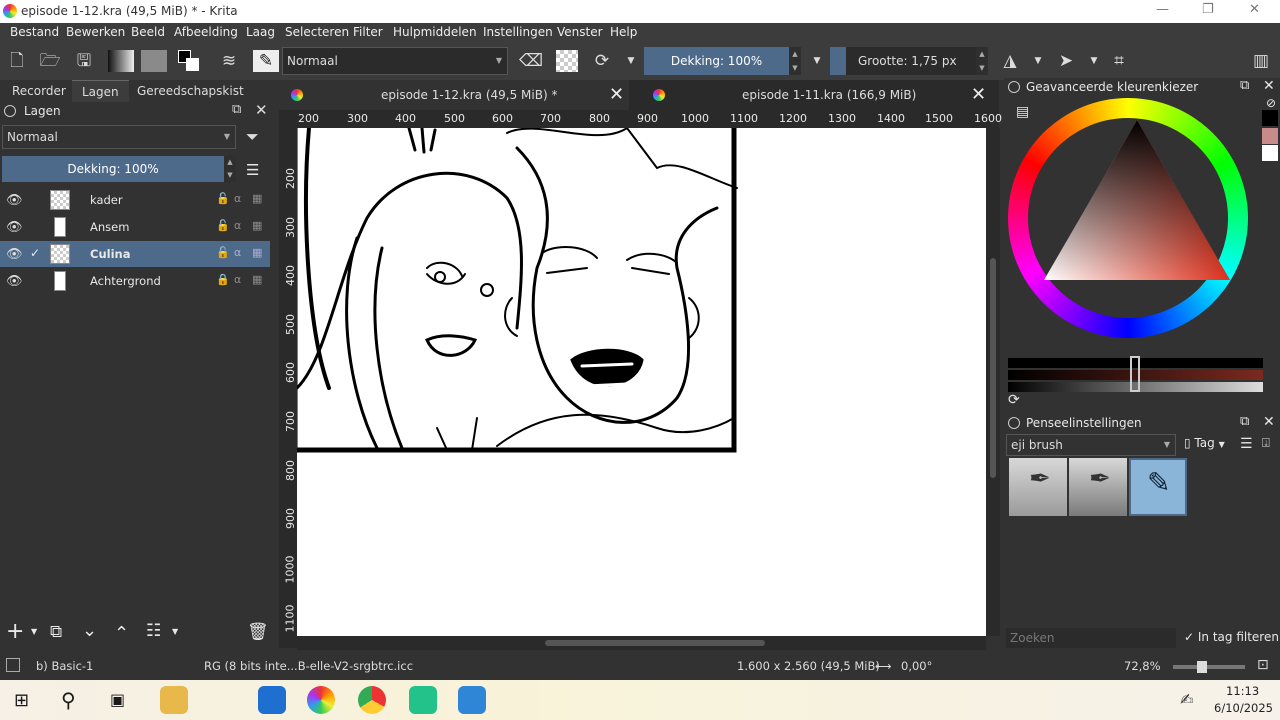 The image size is (1280, 720). What do you see at coordinates (423, 700) in the screenshot?
I see `app-icon` at bounding box center [423, 700].